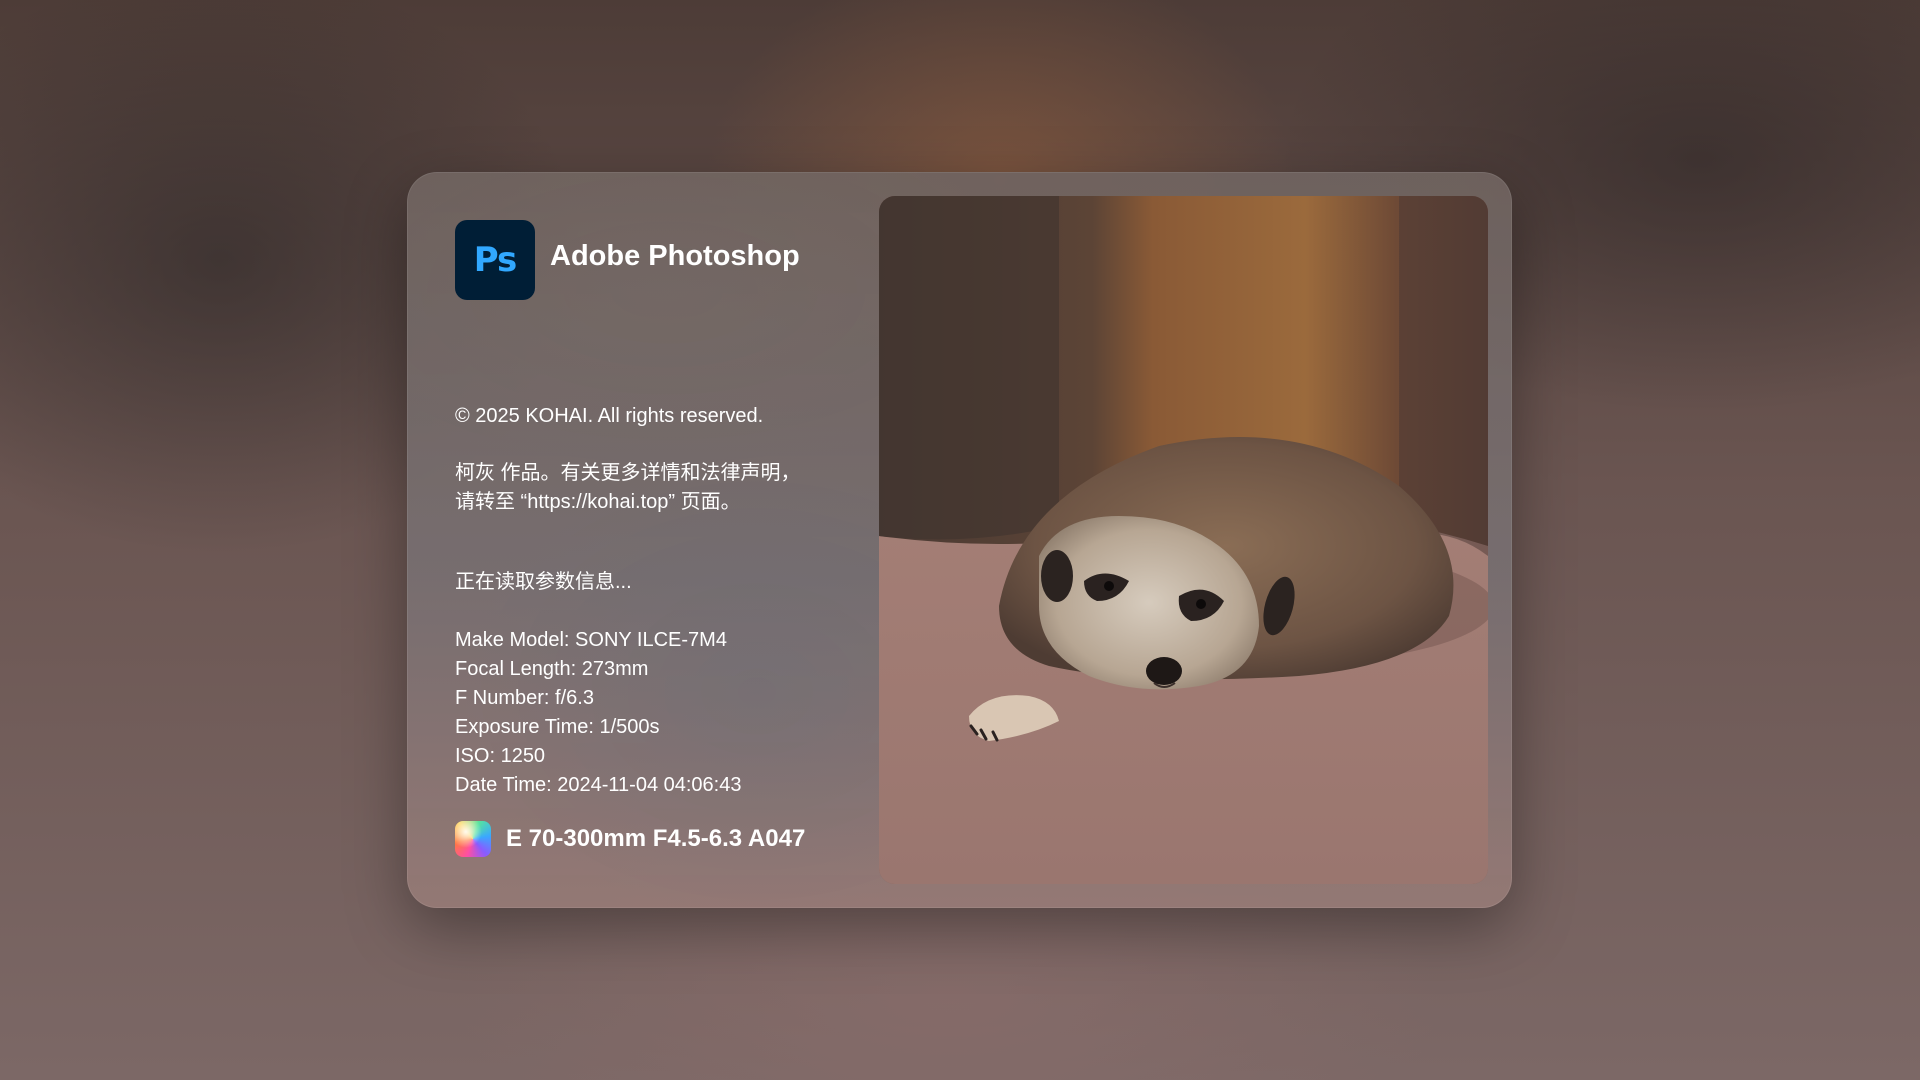 The image size is (1920, 1080). I want to click on app-title: Adobe Photoshop, so click(675, 256).